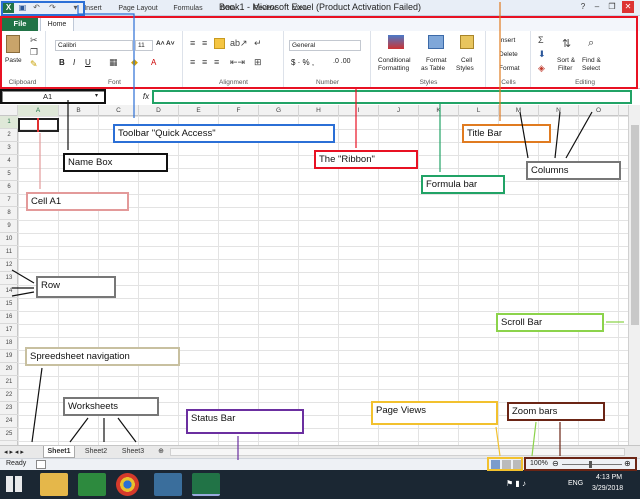 Image resolution: width=640 pixels, height=499 pixels. I want to click on arrow-columns, so click(556, 135).